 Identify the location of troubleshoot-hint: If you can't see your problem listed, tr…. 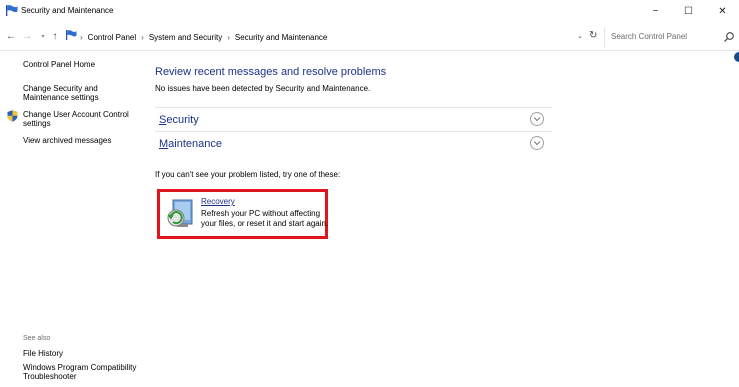
(248, 174).